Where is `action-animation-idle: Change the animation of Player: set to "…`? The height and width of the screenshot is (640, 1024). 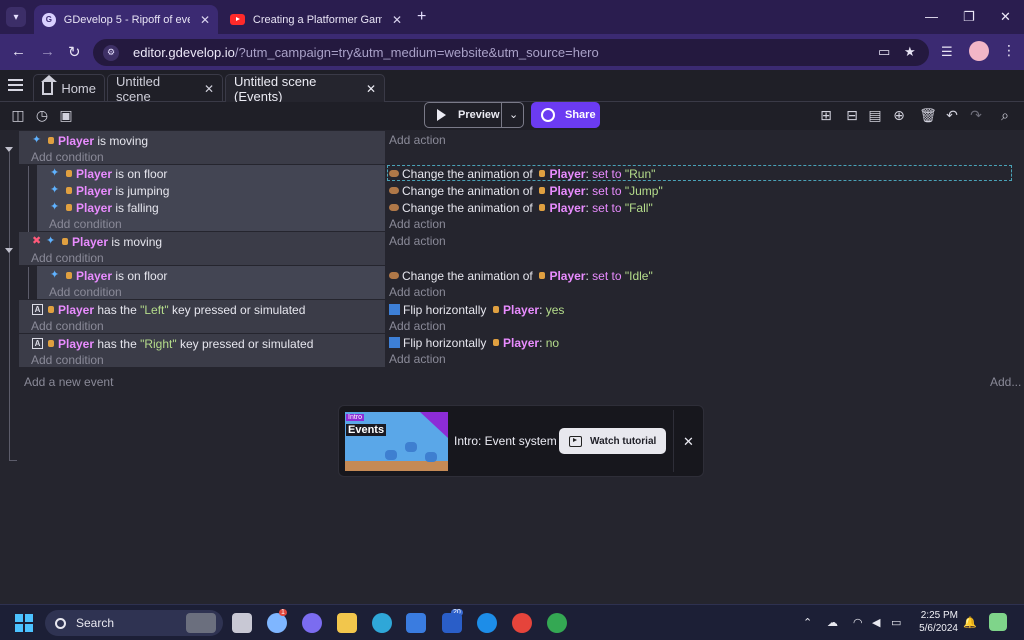 action-animation-idle: Change the animation of Player: set to "… is located at coordinates (521, 275).